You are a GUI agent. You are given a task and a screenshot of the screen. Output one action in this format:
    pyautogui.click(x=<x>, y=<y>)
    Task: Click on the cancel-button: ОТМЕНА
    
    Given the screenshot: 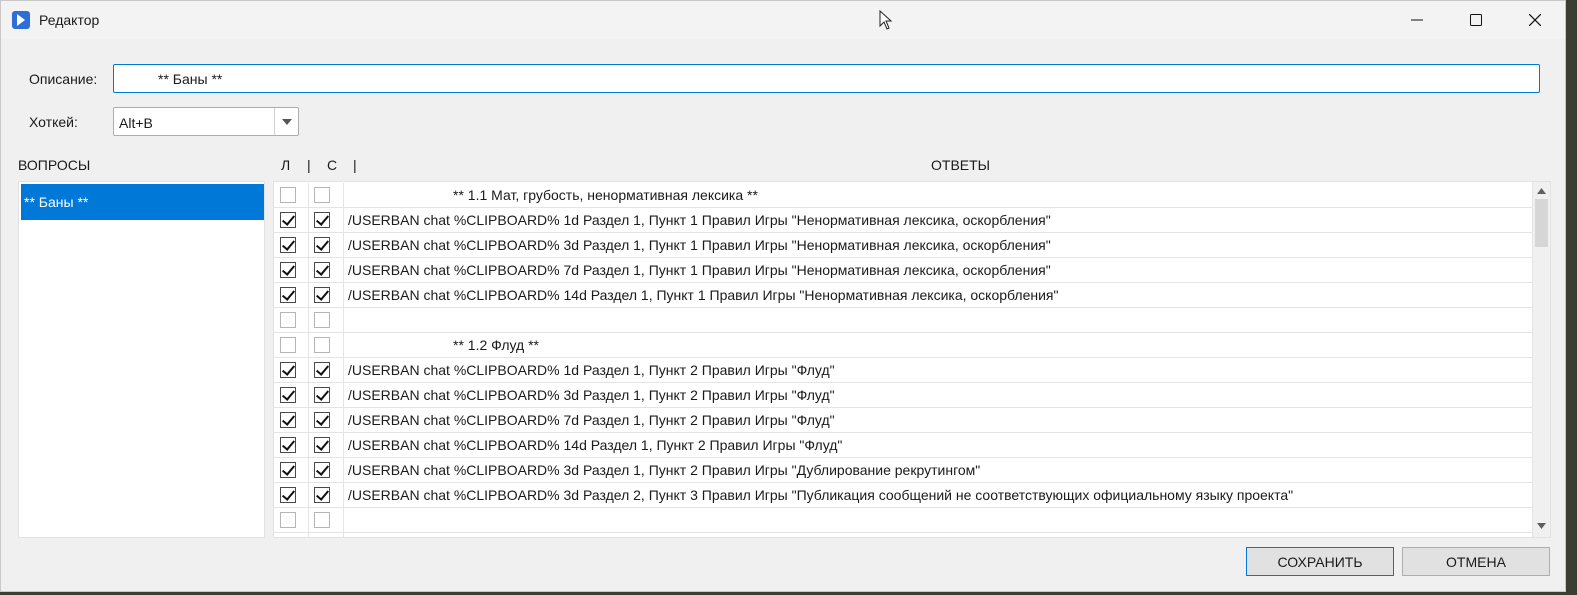 What is the action you would take?
    pyautogui.click(x=1476, y=561)
    